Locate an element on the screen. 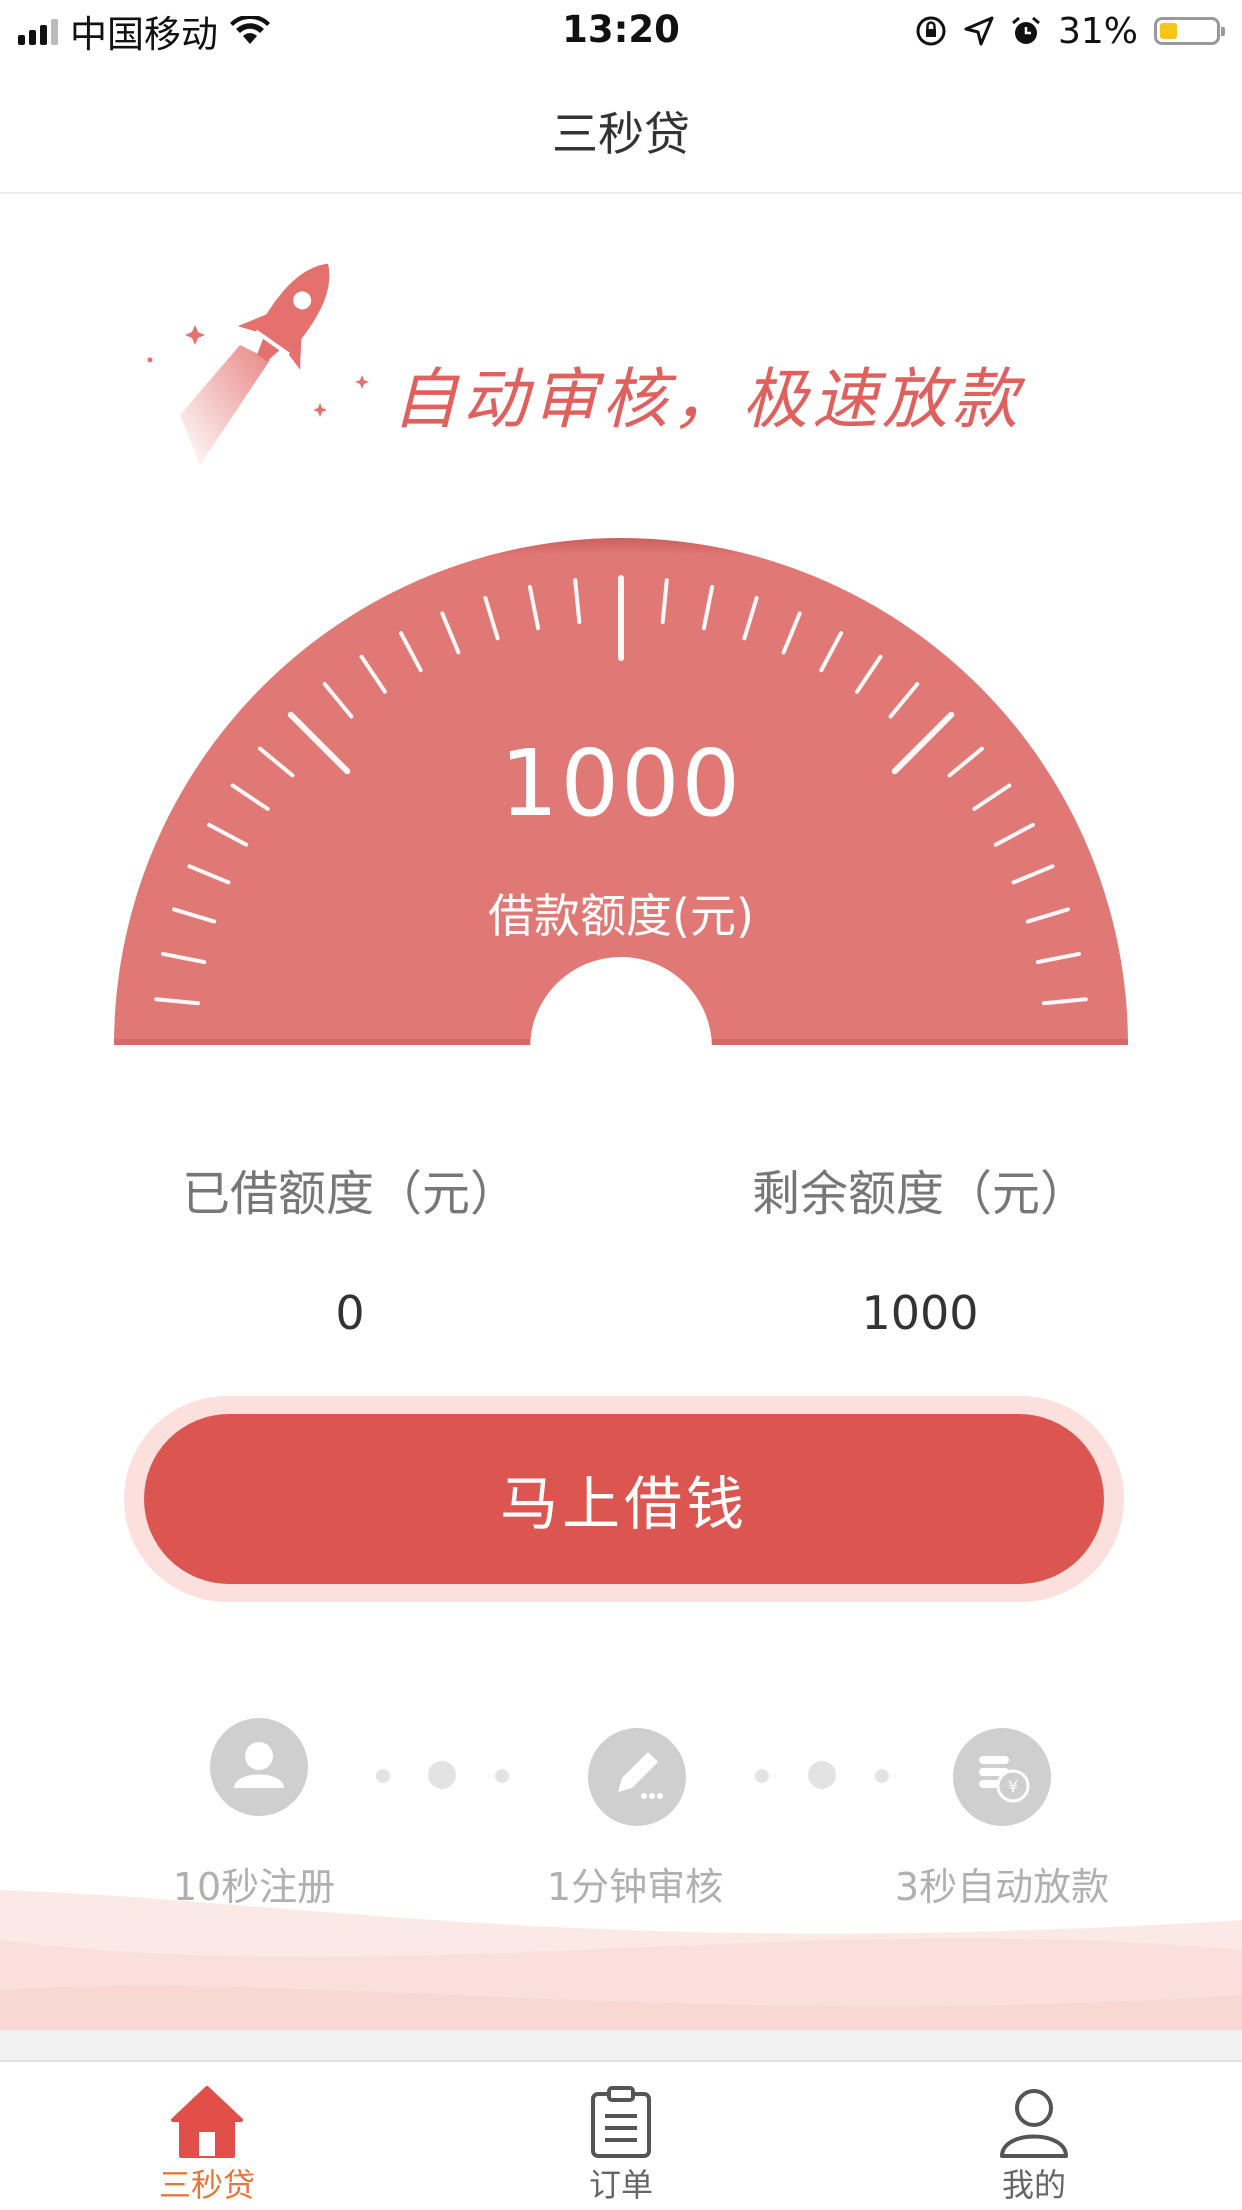  coins-icon: ¥ is located at coordinates (1004, 1779).